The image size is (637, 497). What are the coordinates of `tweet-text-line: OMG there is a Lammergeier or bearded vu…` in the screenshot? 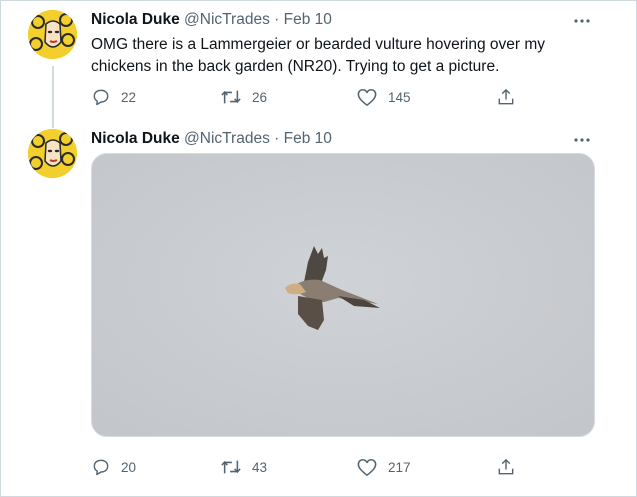 It's located at (318, 44).